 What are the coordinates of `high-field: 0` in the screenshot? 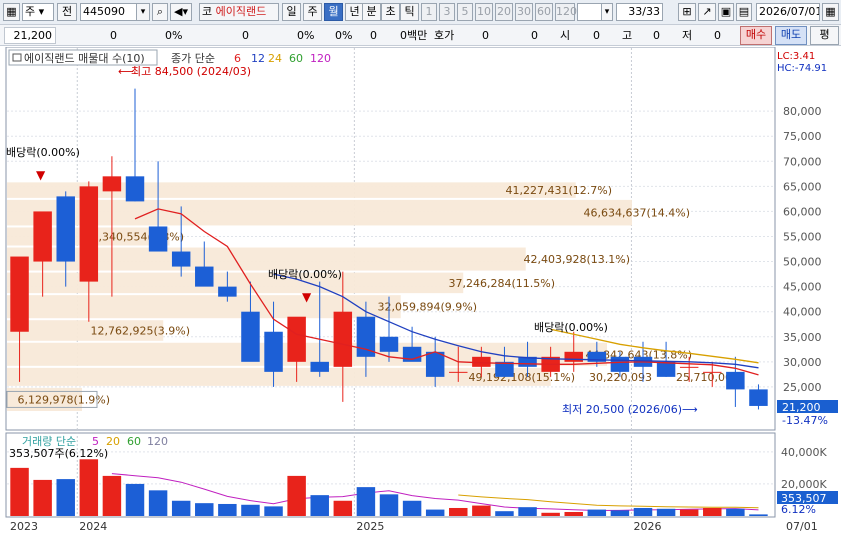 It's located at (656, 35).